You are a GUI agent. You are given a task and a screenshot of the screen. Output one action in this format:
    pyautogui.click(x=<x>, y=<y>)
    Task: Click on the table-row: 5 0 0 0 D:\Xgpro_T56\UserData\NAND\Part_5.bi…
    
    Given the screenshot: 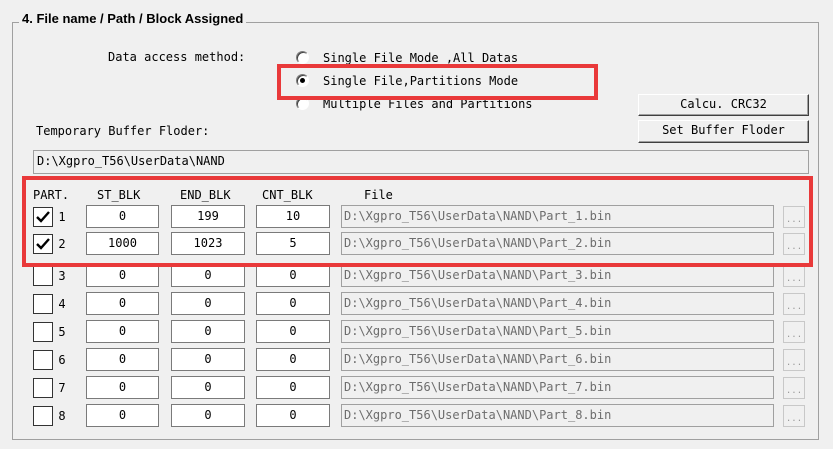 What is the action you would take?
    pyautogui.click(x=421, y=332)
    